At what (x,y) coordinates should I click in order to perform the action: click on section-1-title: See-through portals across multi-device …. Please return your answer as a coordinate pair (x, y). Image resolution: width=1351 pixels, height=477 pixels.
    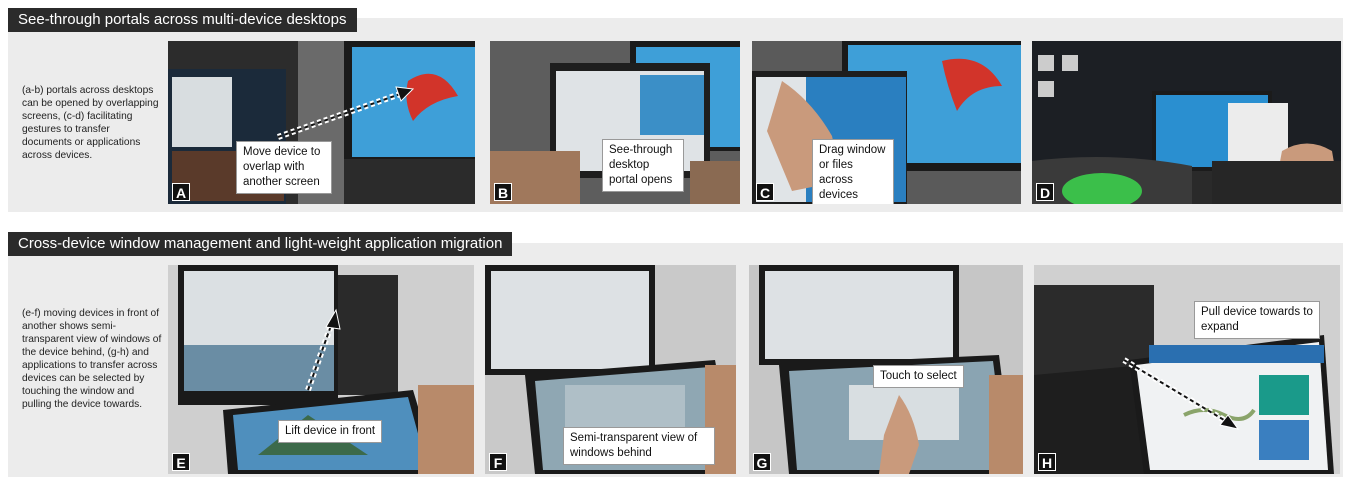
    Looking at the image, I should click on (182, 20).